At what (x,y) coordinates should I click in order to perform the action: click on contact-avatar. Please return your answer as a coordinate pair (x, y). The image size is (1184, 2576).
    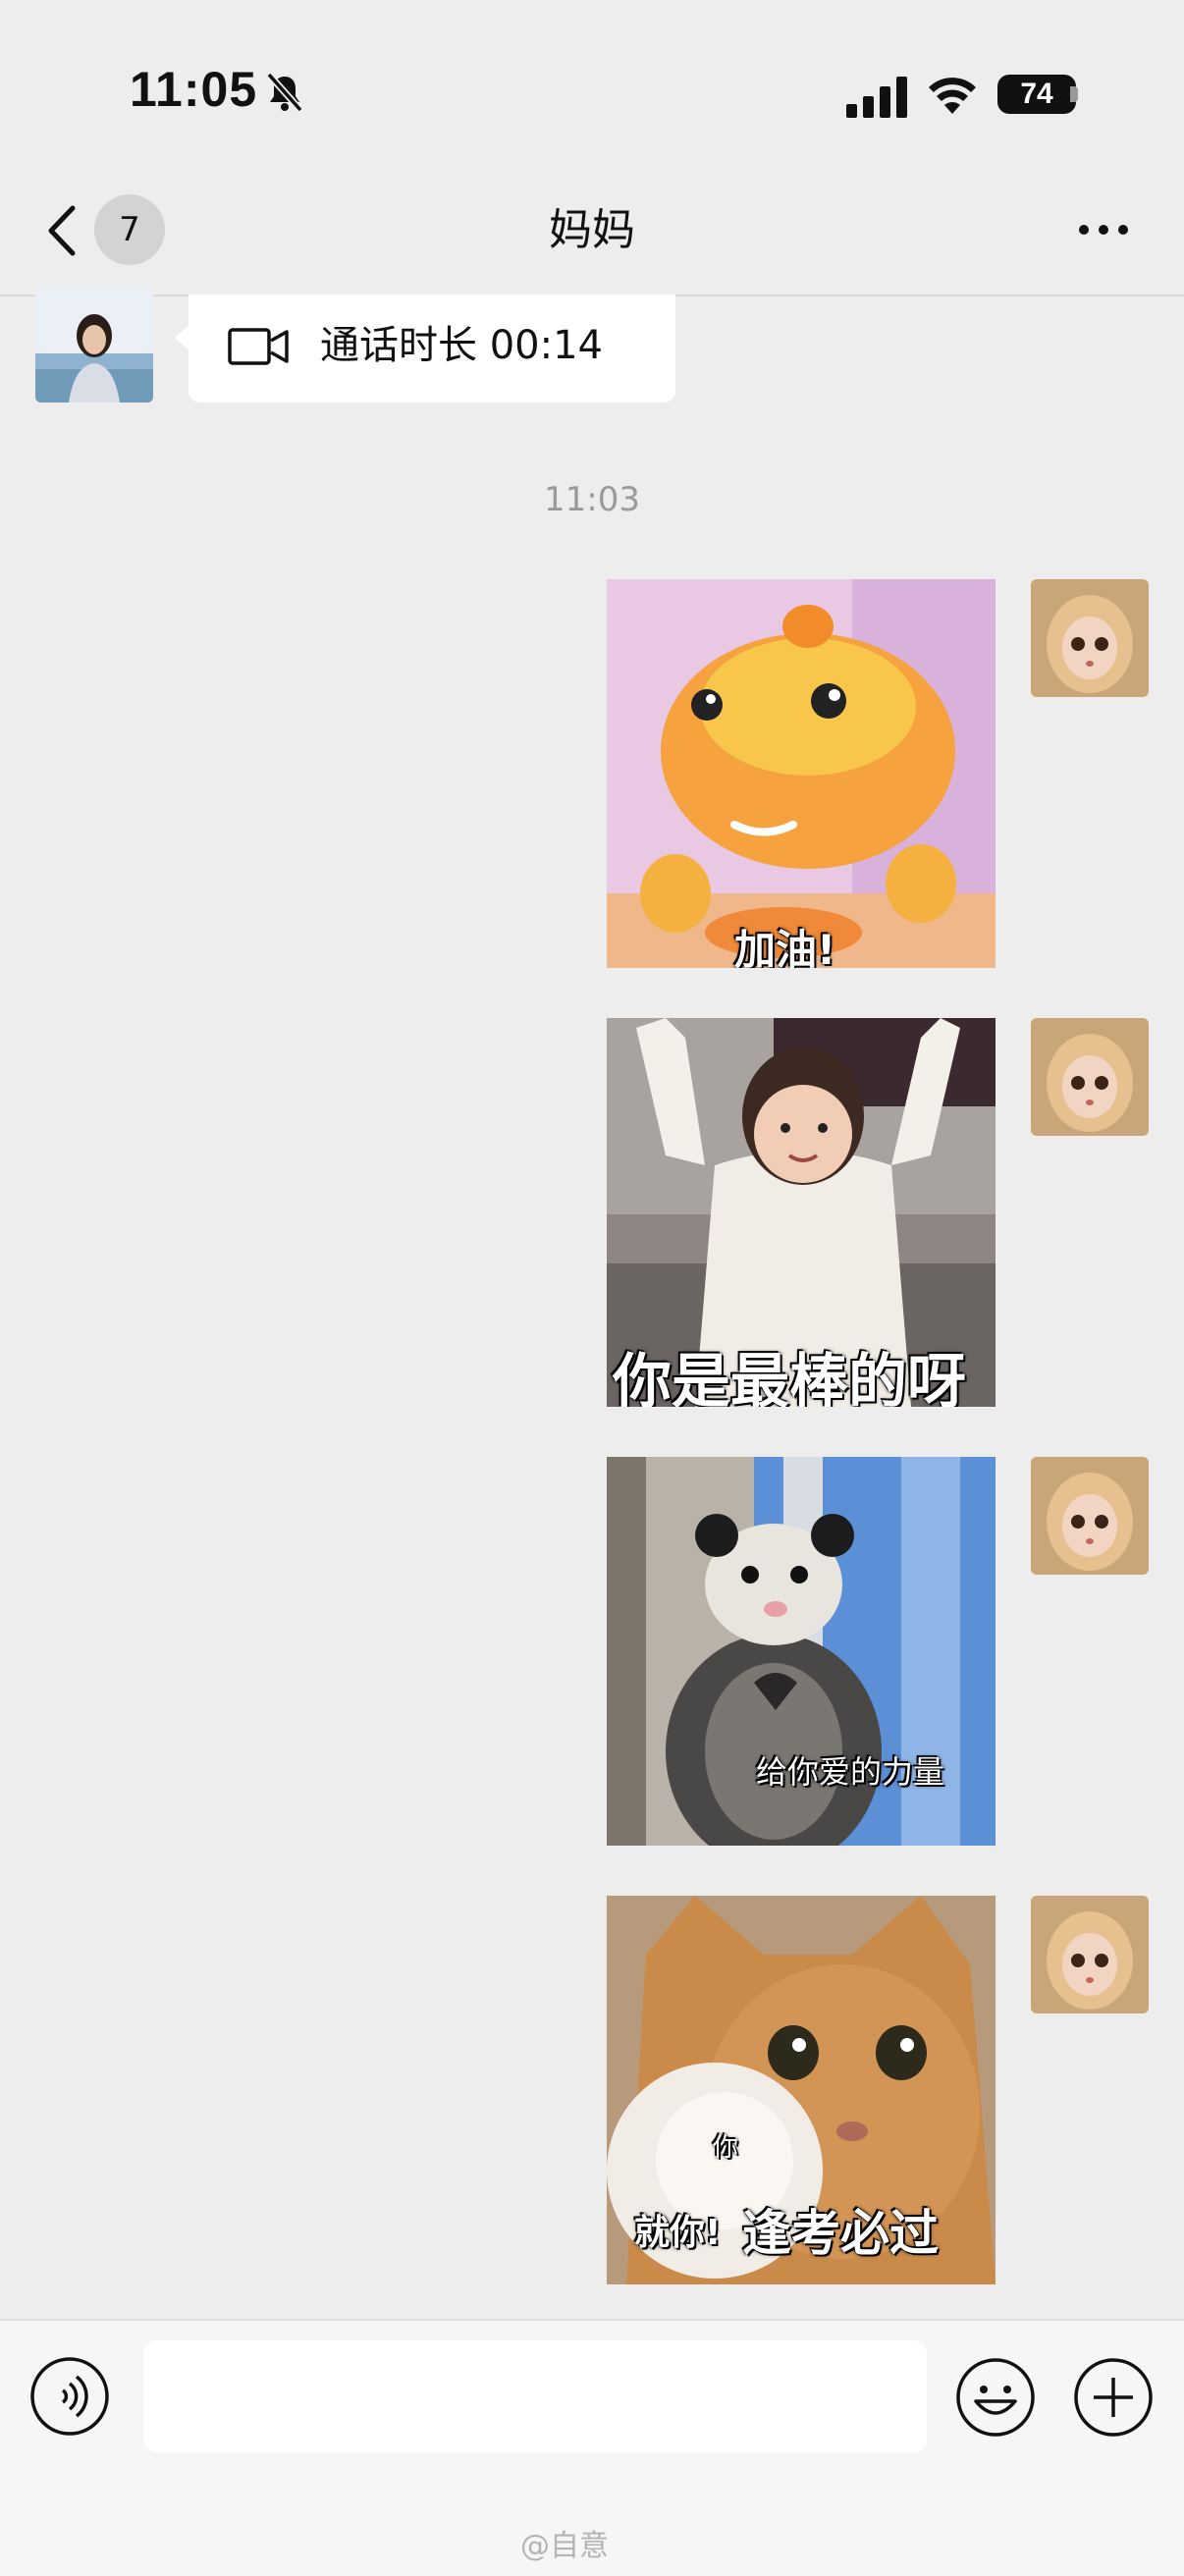
    Looking at the image, I should click on (94, 343).